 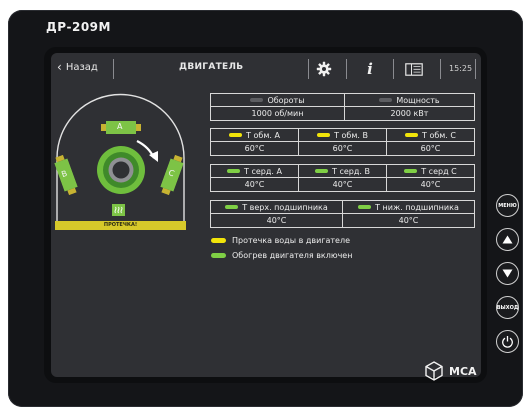 I want to click on leak-legend-text: Протечка воды в двигателе, so click(x=291, y=240).